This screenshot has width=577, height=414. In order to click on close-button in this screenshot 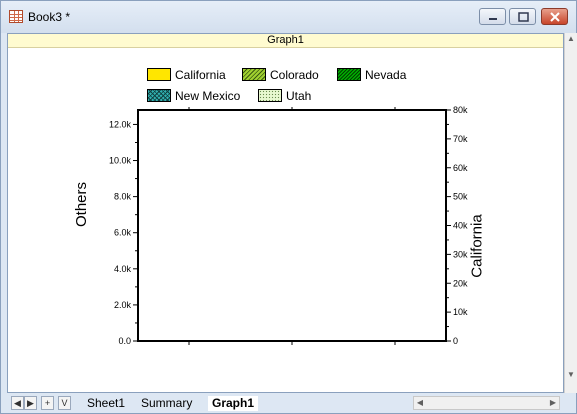, I will do `click(554, 16)`.